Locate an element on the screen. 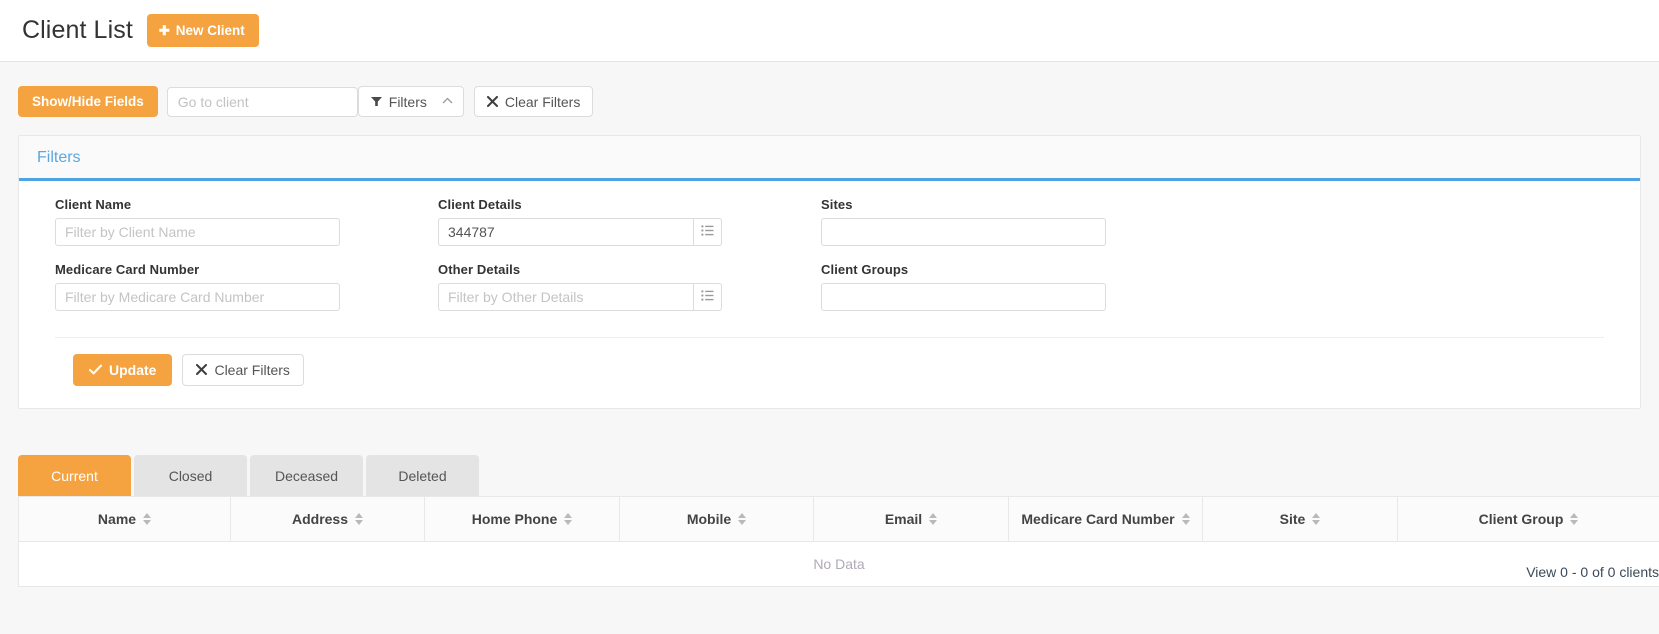 Image resolution: width=1659 pixels, height=634 pixels. filter-input-client-details is located at coordinates (565, 232).